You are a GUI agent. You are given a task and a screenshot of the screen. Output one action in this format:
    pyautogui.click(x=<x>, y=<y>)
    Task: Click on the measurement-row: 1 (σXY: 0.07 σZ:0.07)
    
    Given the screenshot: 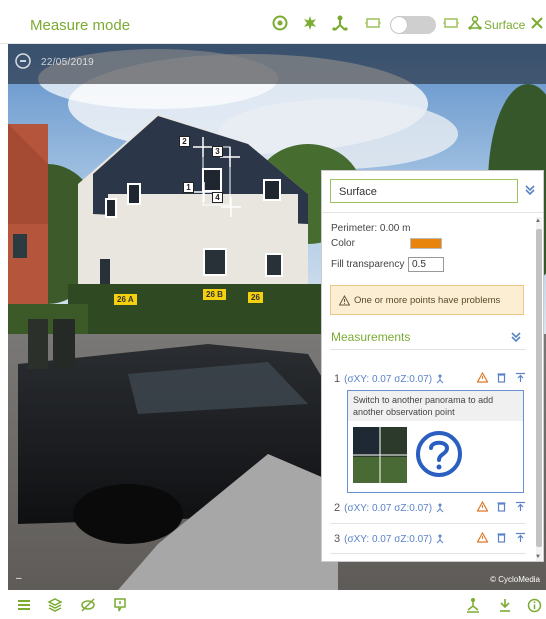 What is the action you would take?
    pyautogui.click(x=430, y=379)
    